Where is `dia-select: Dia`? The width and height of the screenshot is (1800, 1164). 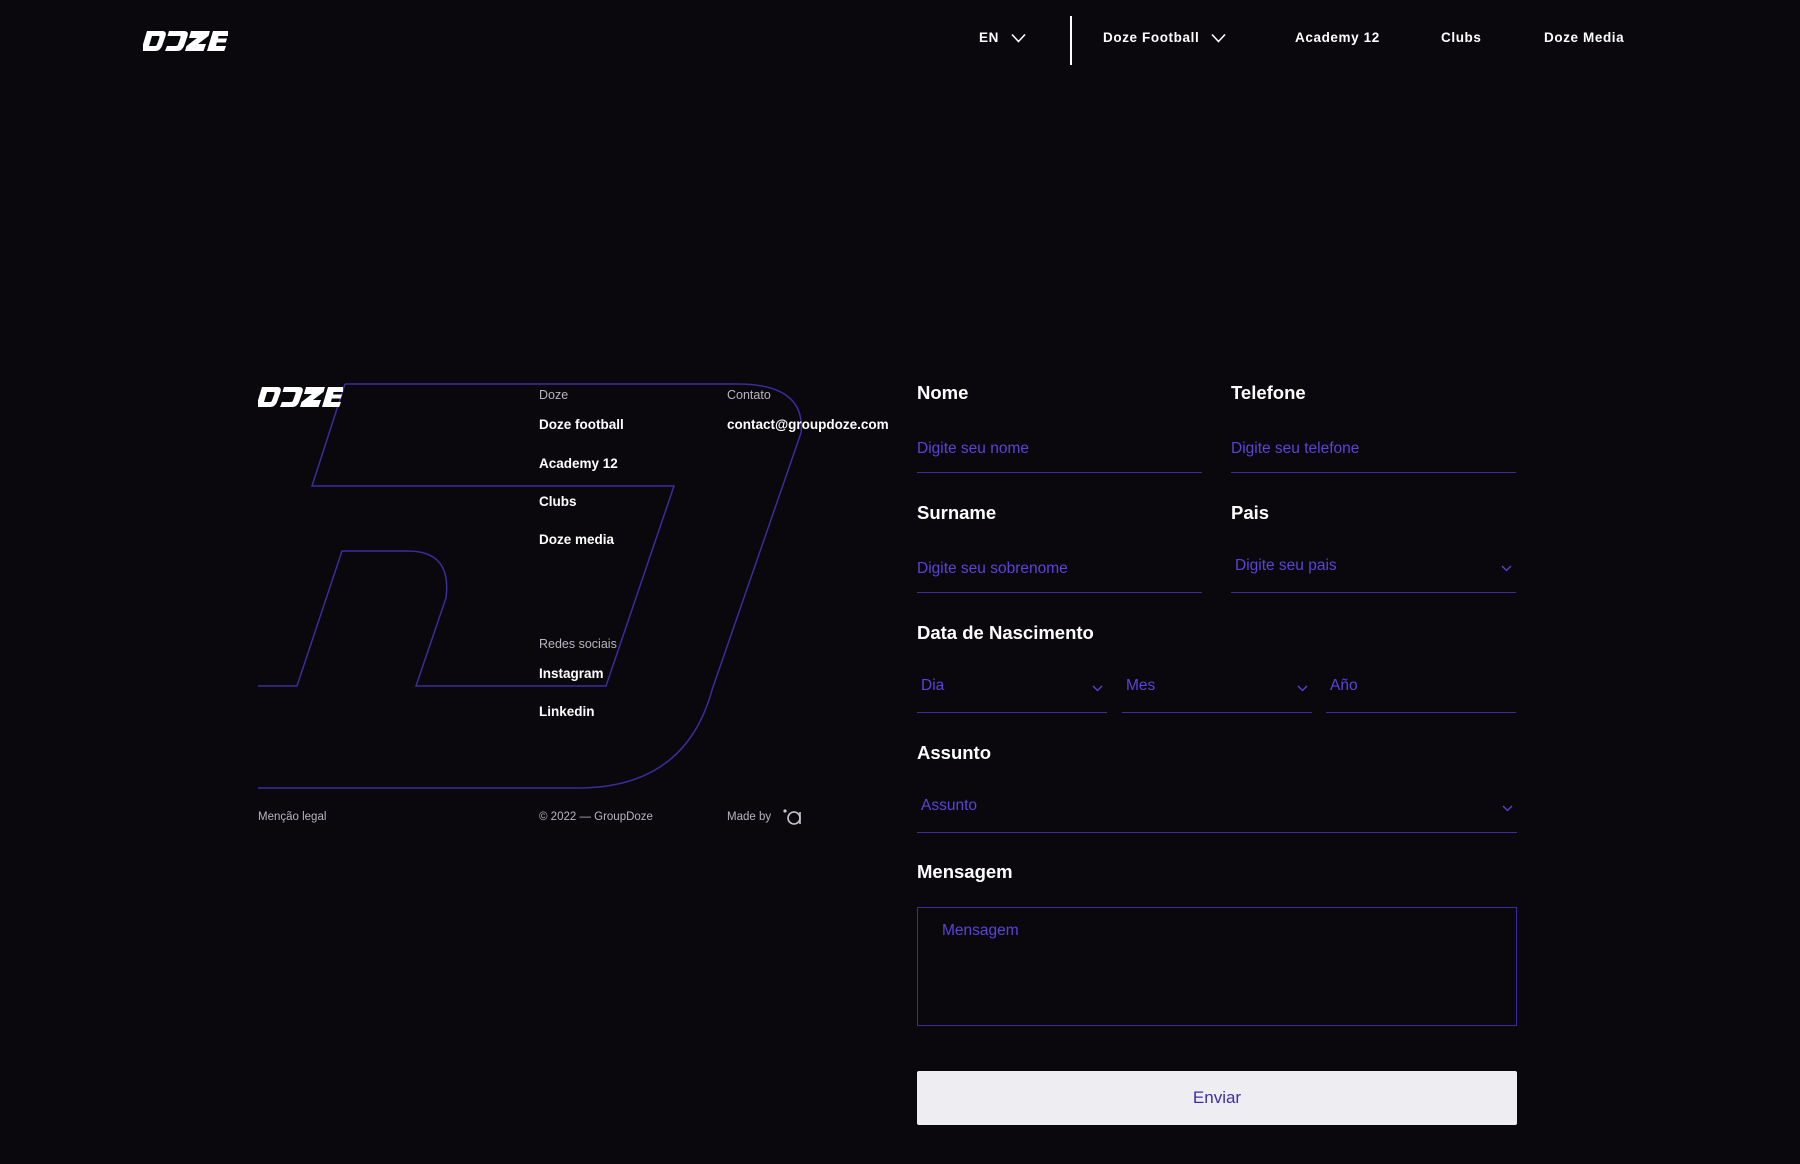
dia-select: Dia is located at coordinates (1012, 694).